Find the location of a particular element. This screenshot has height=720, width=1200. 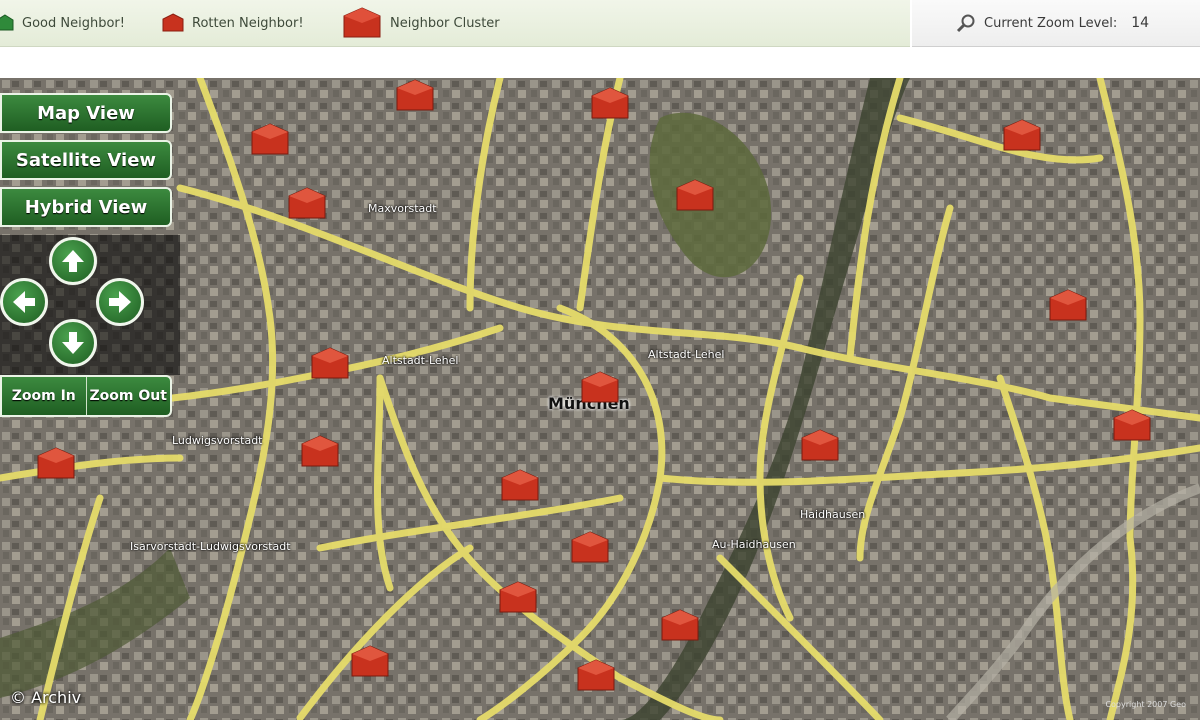

zoom-level-value: 14 is located at coordinates (1140, 23).